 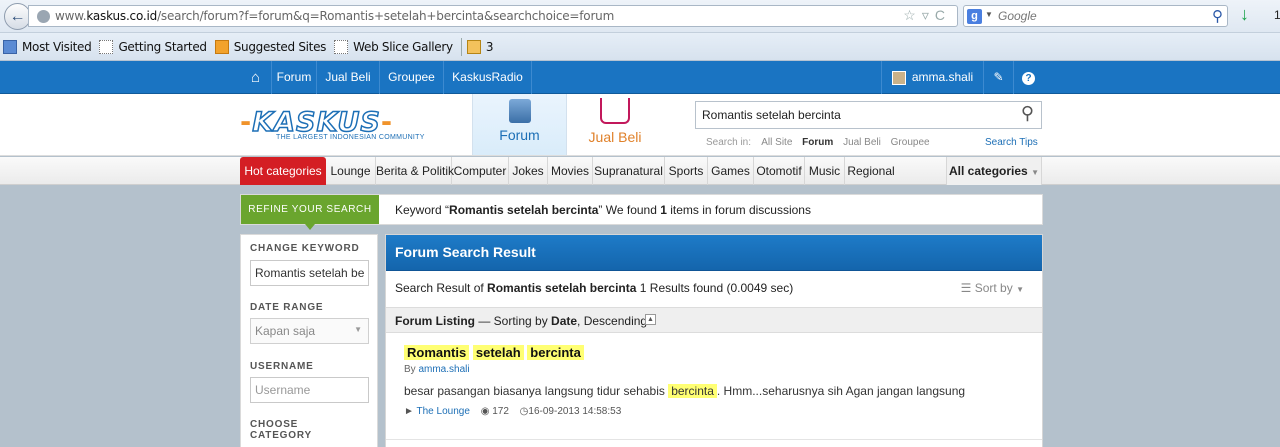 I want to click on toolbar-counter: 1, so click(x=1277, y=15).